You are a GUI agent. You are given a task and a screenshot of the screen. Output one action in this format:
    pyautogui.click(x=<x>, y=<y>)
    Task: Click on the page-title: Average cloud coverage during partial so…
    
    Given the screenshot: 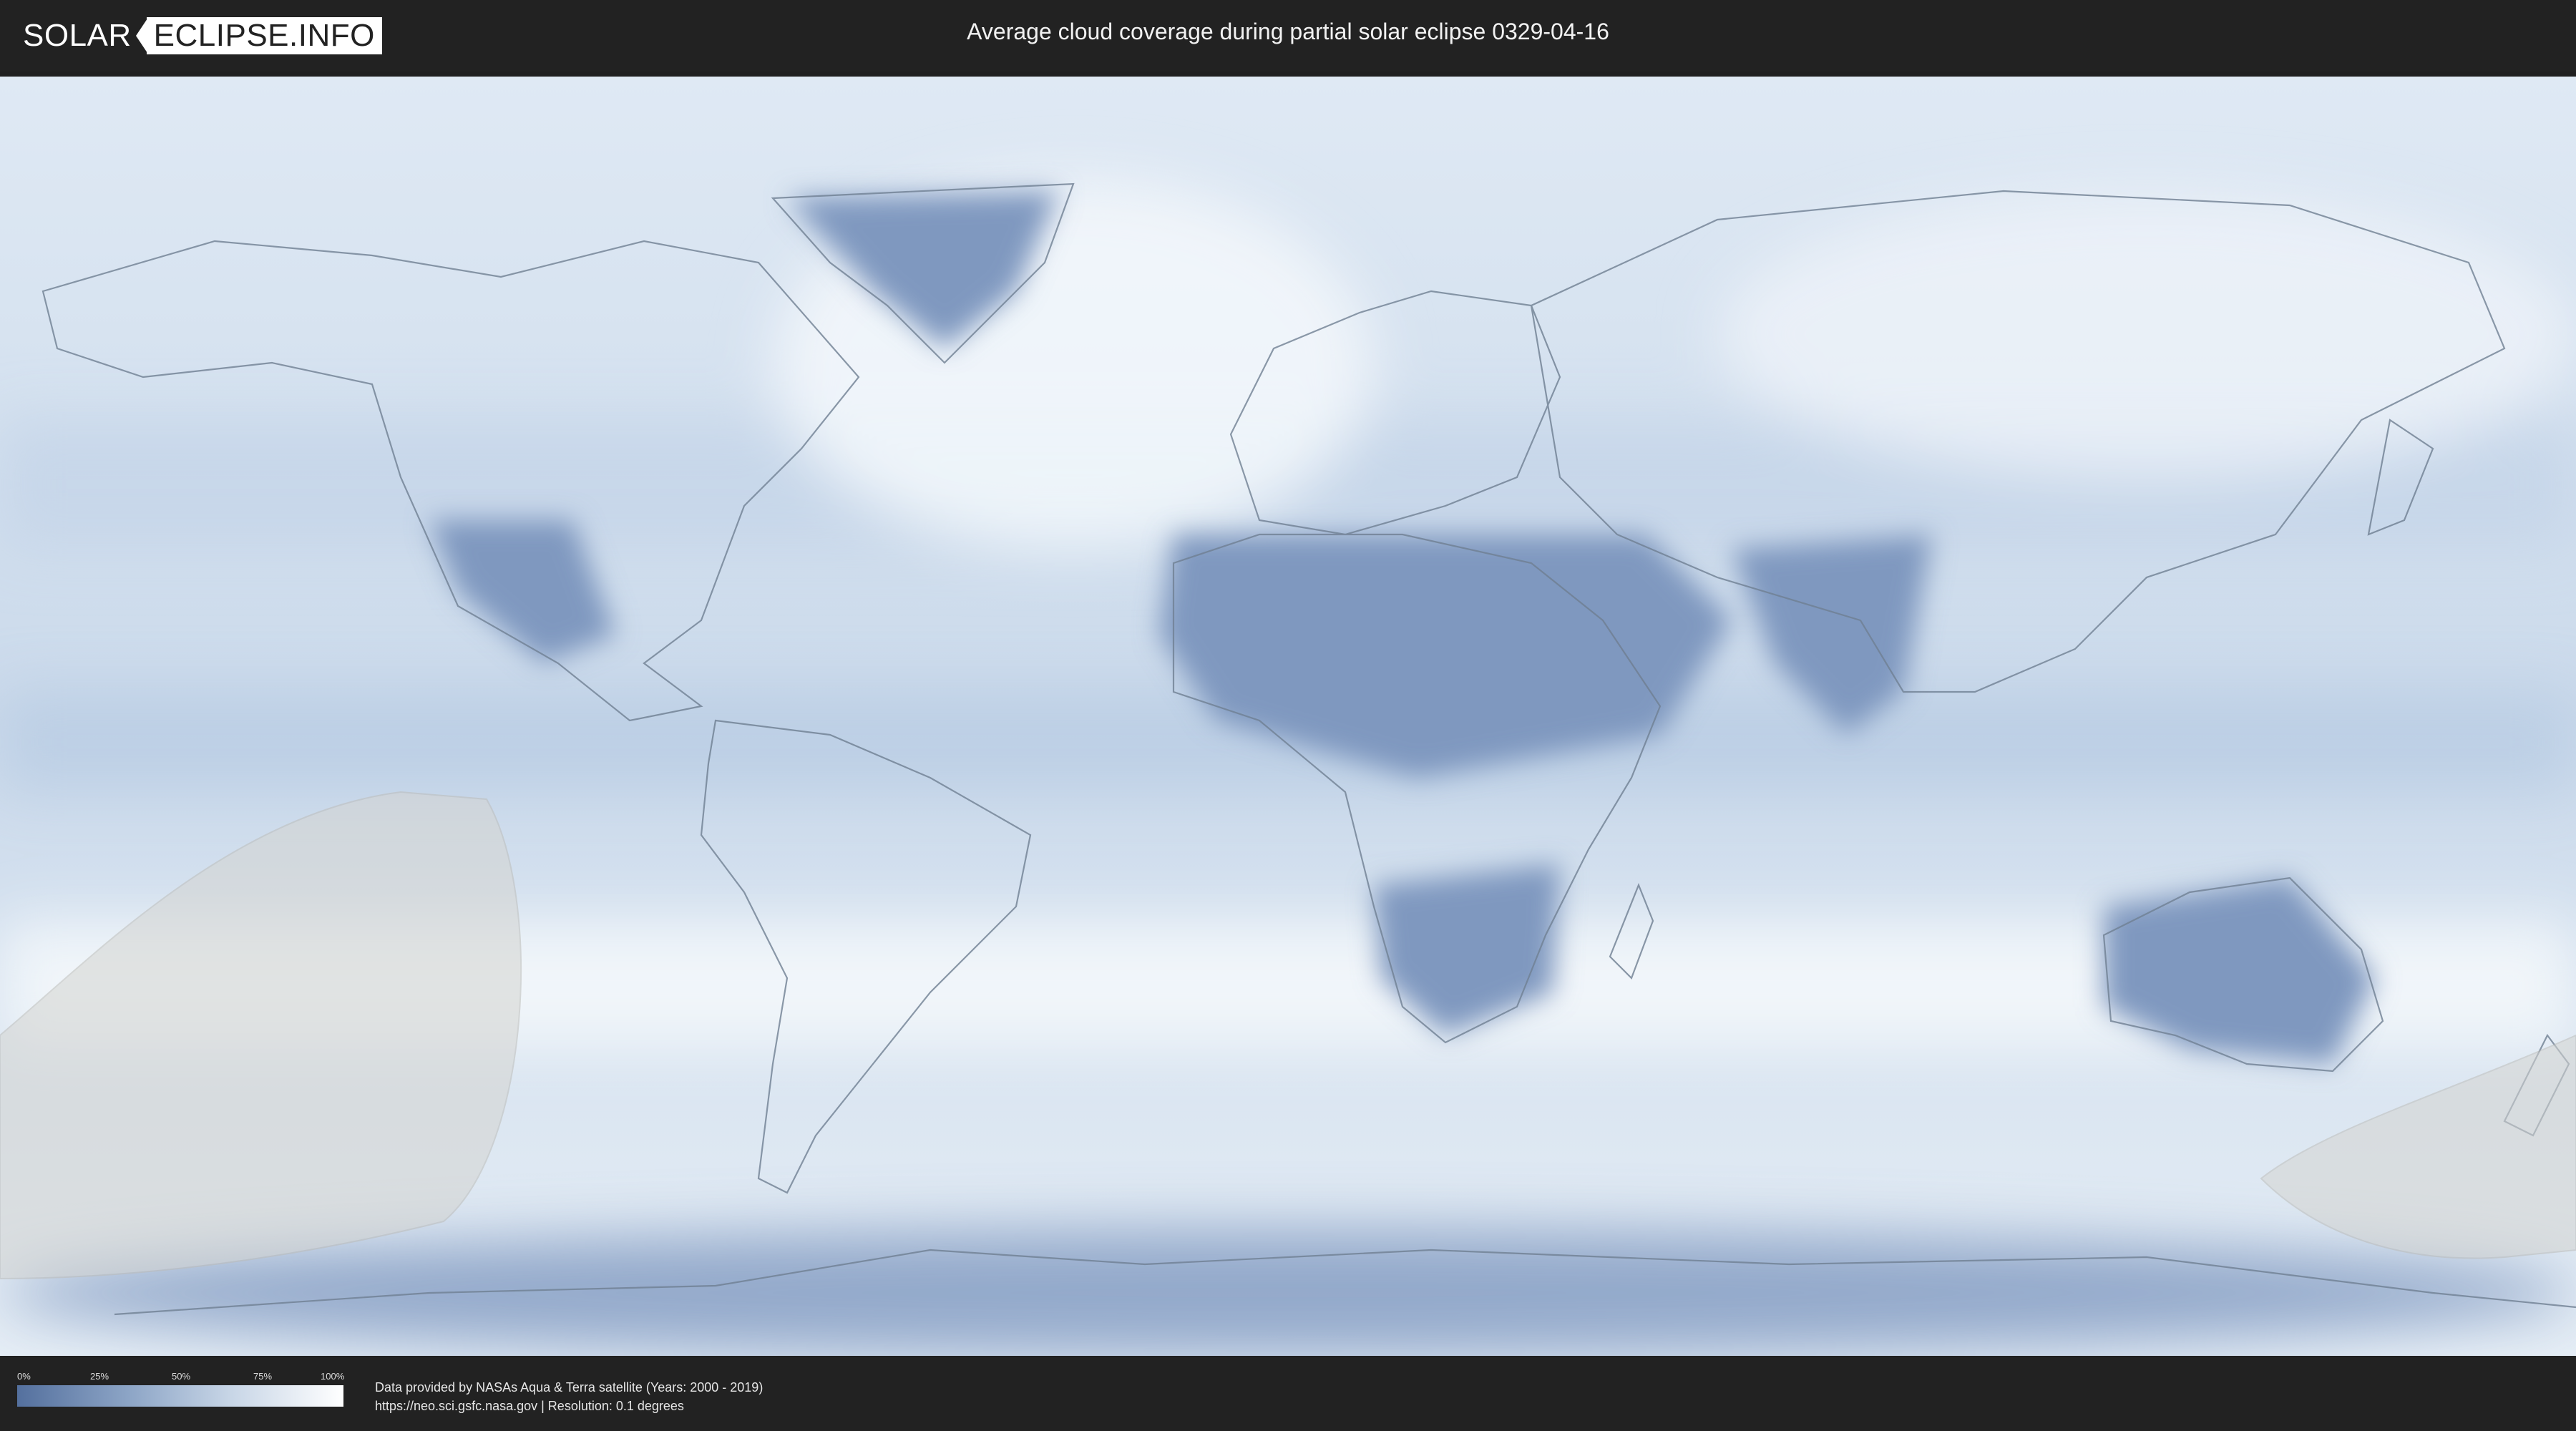 What is the action you would take?
    pyautogui.click(x=1288, y=31)
    